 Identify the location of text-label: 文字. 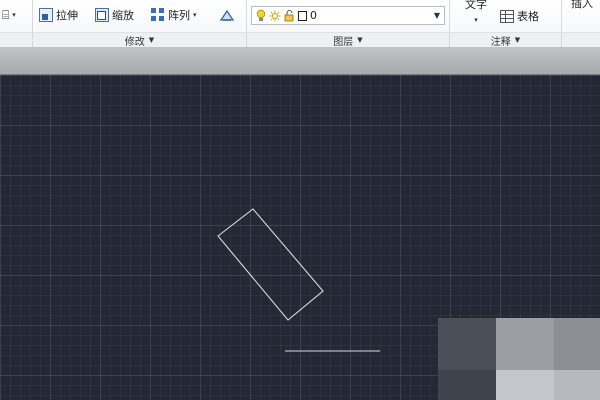
(476, 5).